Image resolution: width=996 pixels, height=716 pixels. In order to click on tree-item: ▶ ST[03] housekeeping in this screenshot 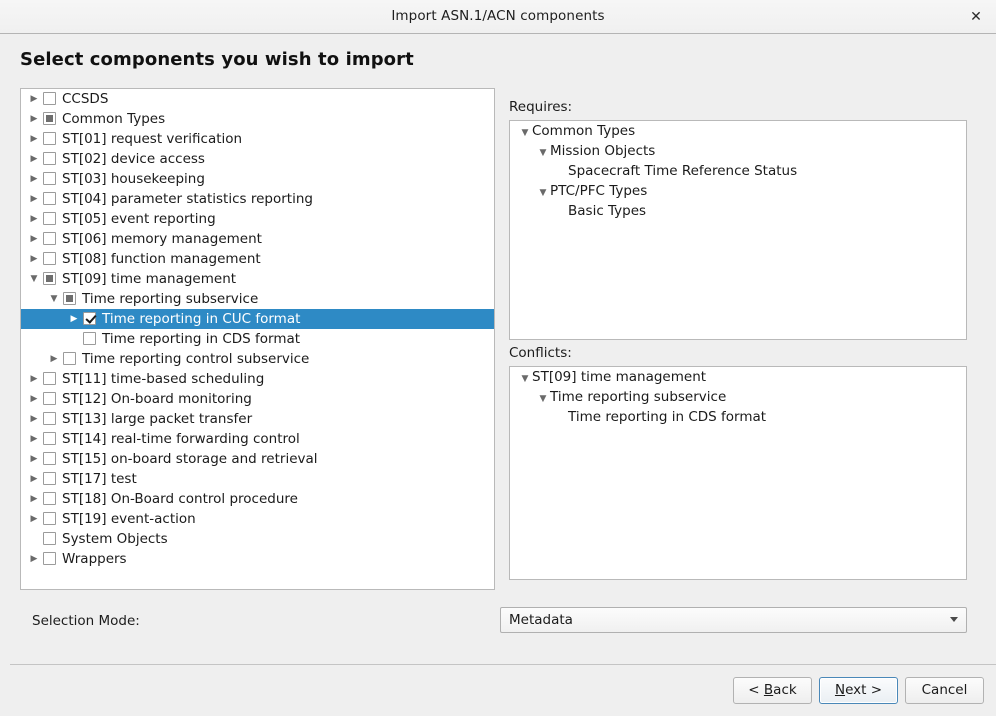, I will do `click(257, 179)`.